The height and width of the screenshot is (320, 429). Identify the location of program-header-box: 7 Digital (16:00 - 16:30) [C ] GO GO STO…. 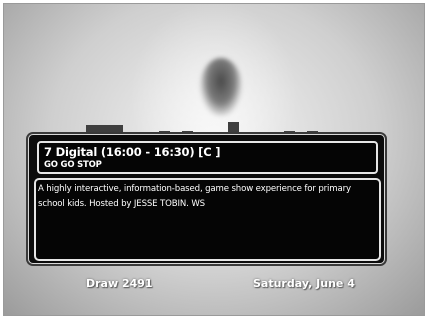
(207, 157).